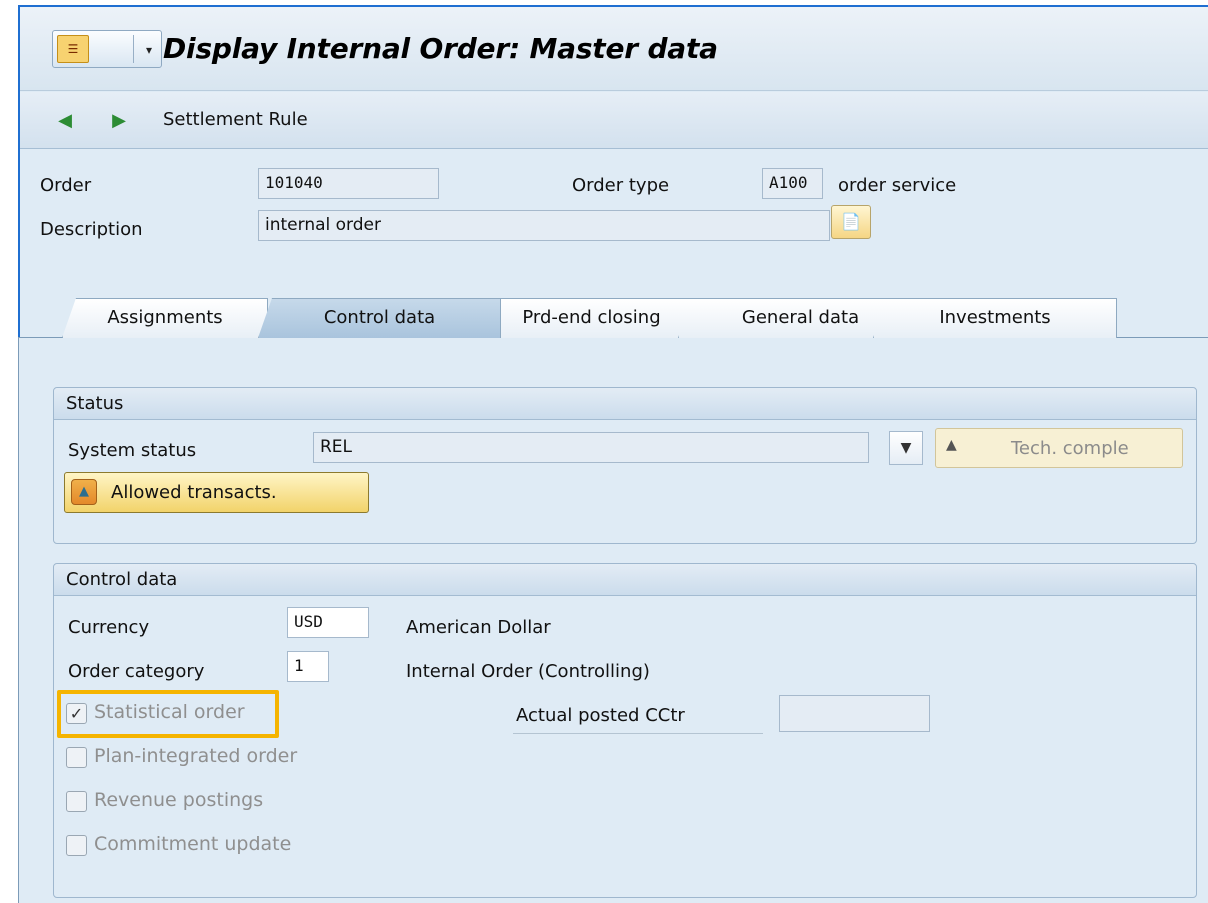 This screenshot has height=903, width=1208. I want to click on revenue-postings-label: Revenue postings, so click(179, 800).